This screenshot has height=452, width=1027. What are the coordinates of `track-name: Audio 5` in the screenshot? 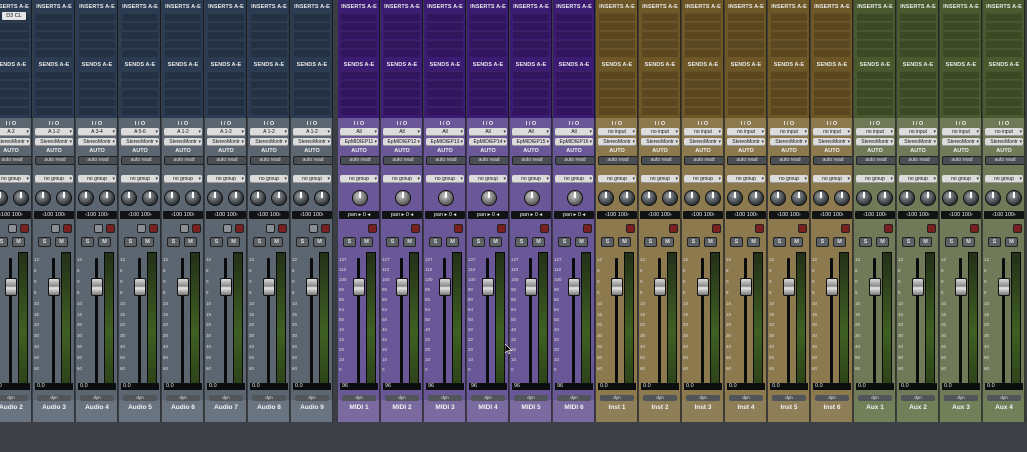 It's located at (139, 408).